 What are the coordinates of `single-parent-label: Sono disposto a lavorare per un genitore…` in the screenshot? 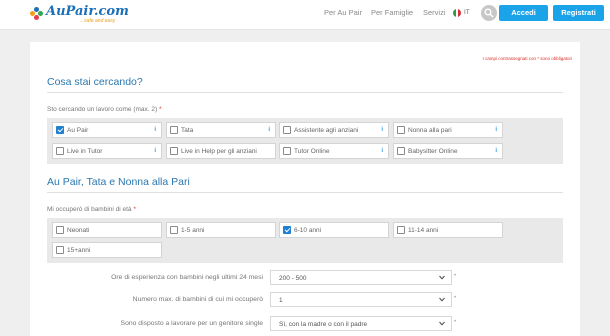 It's located at (191, 323).